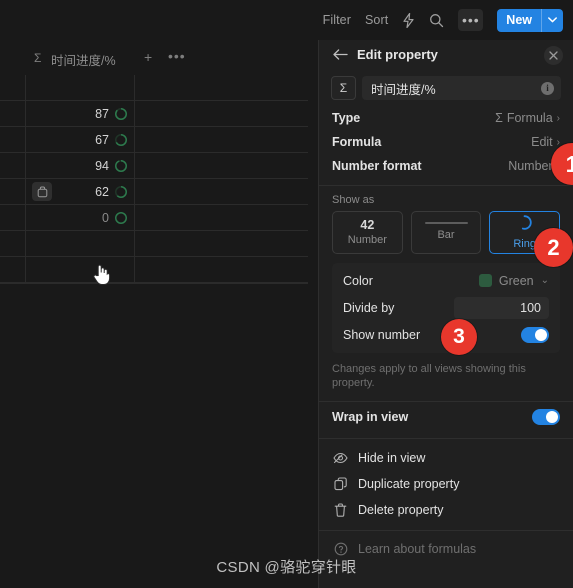 The image size is (573, 588). I want to click on wrap-in-view-row: Wrap in view, so click(446, 417).